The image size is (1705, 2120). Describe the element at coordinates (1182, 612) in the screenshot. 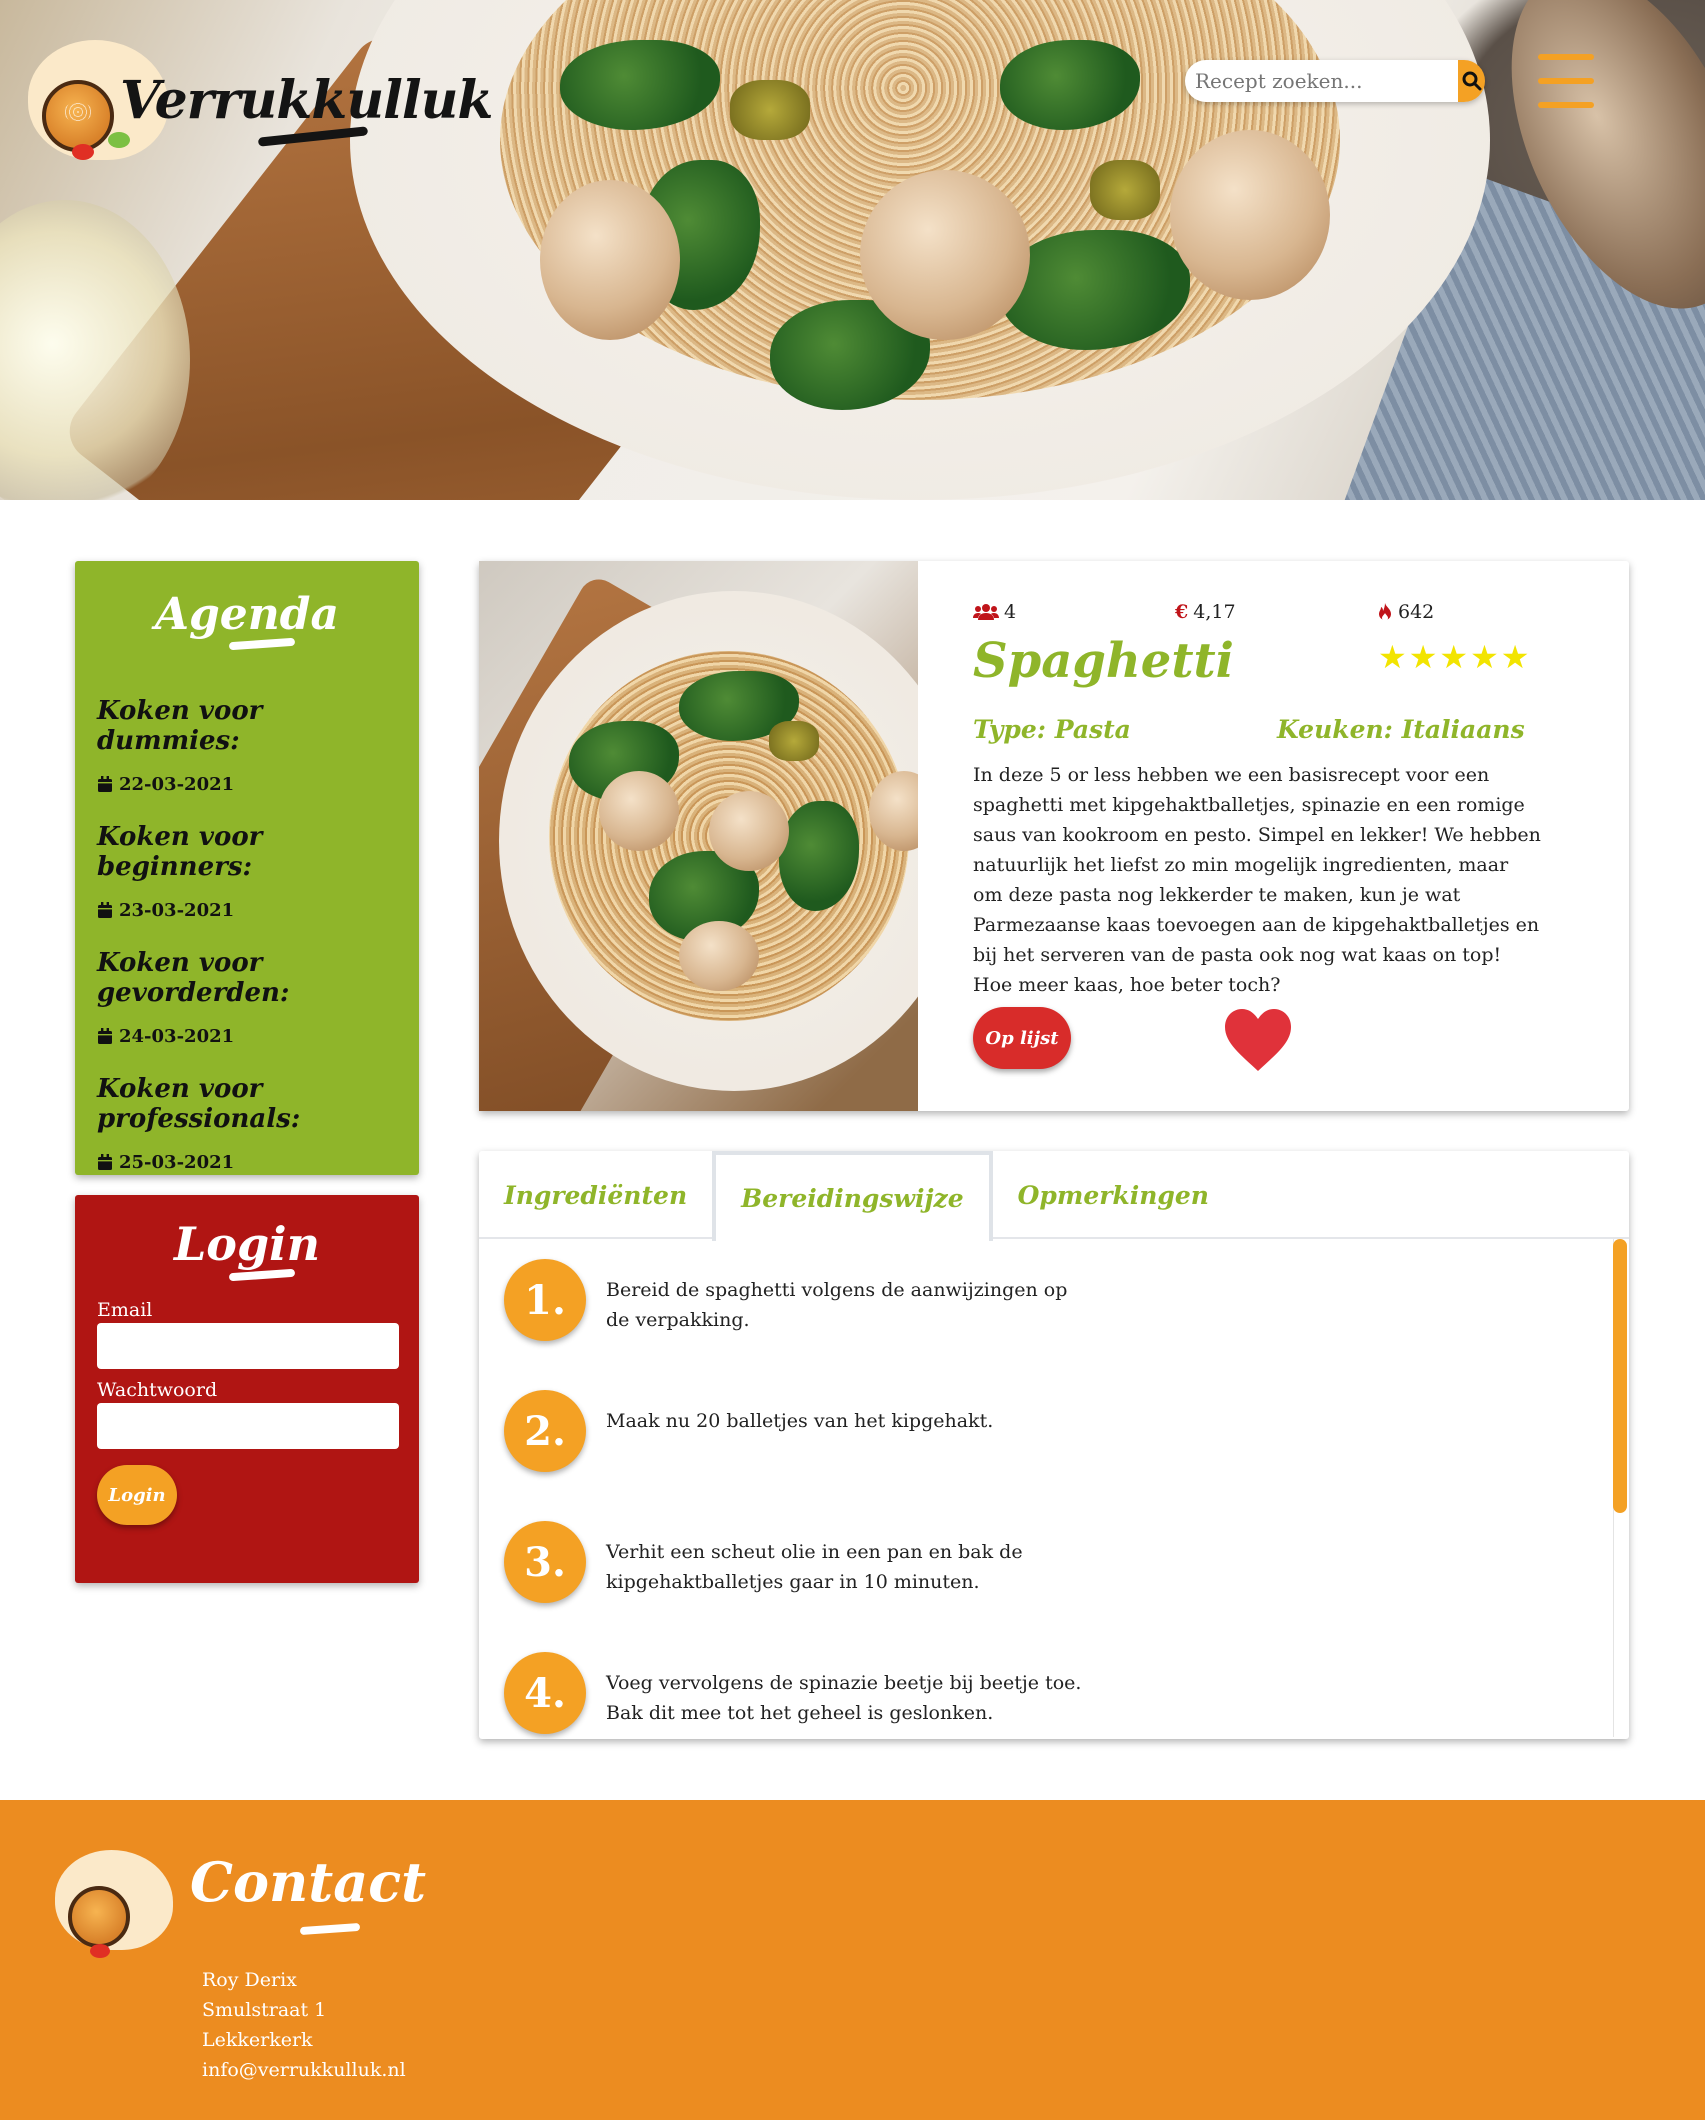

I see `euro-icon: €` at that location.